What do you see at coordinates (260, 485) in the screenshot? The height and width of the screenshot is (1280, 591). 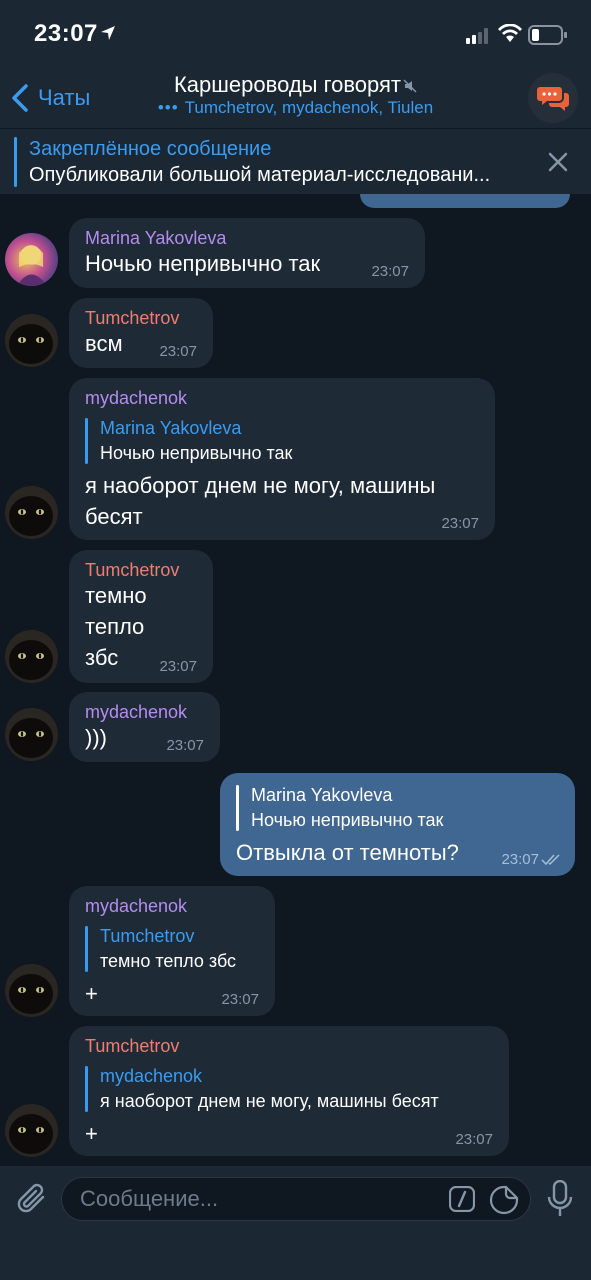 I see `message-text-line: я наоборот днем не могу, машины` at bounding box center [260, 485].